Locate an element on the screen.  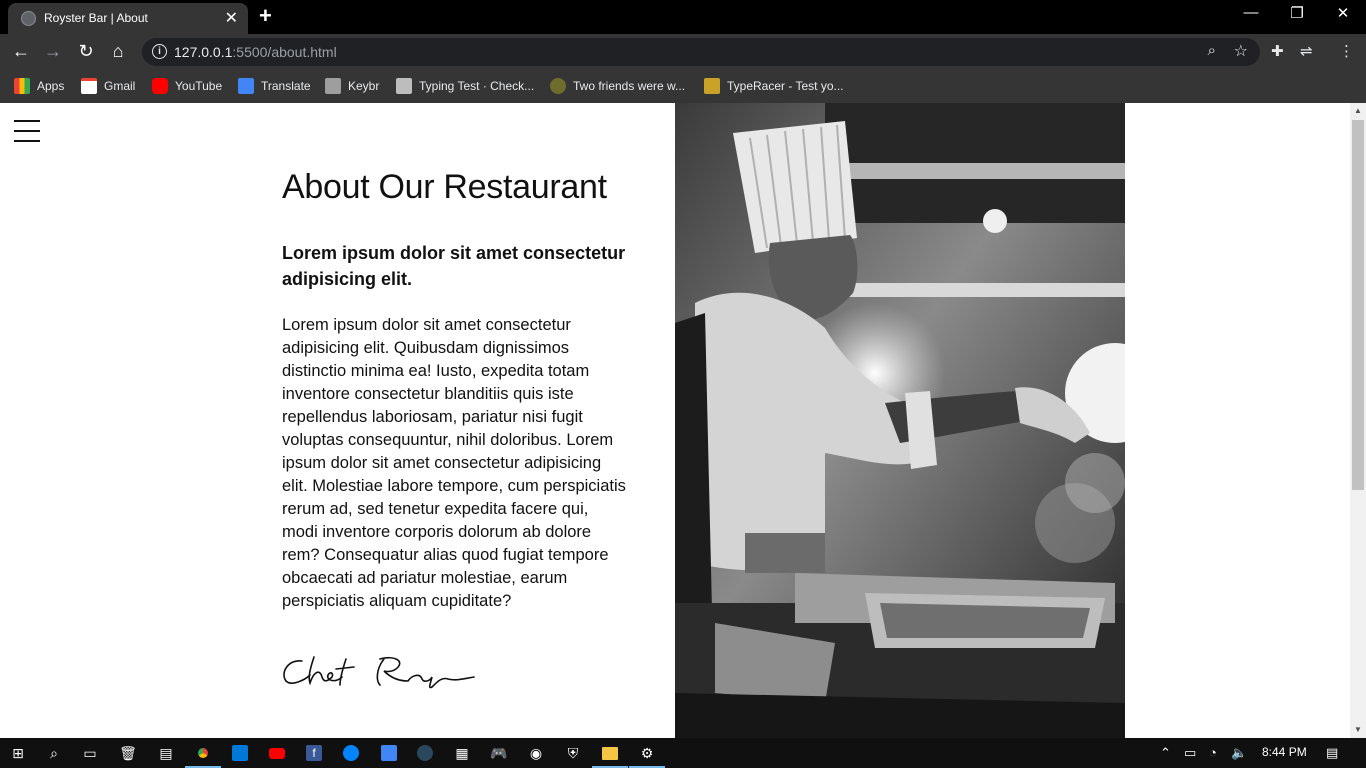
url-text: 127.0.0.1:5500/about.html is located at coordinates (255, 52).